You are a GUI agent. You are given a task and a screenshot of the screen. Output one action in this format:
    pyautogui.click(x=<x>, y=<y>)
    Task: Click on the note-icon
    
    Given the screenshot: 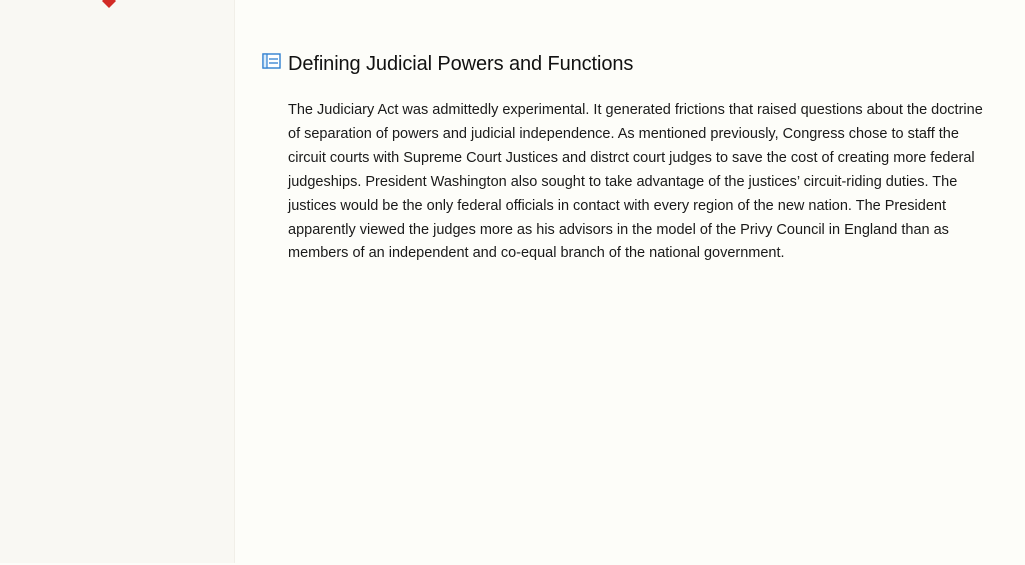 What is the action you would take?
    pyautogui.click(x=271, y=61)
    